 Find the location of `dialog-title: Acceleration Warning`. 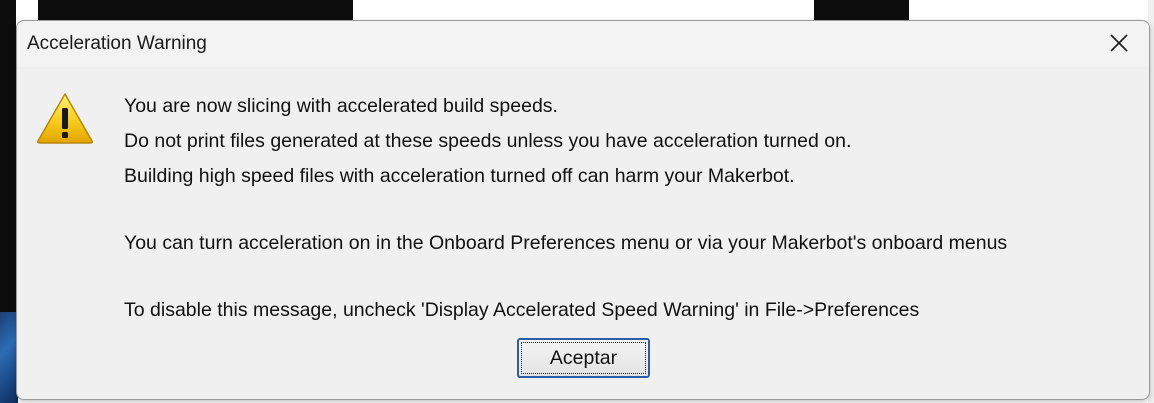

dialog-title: Acceleration Warning is located at coordinates (117, 43).